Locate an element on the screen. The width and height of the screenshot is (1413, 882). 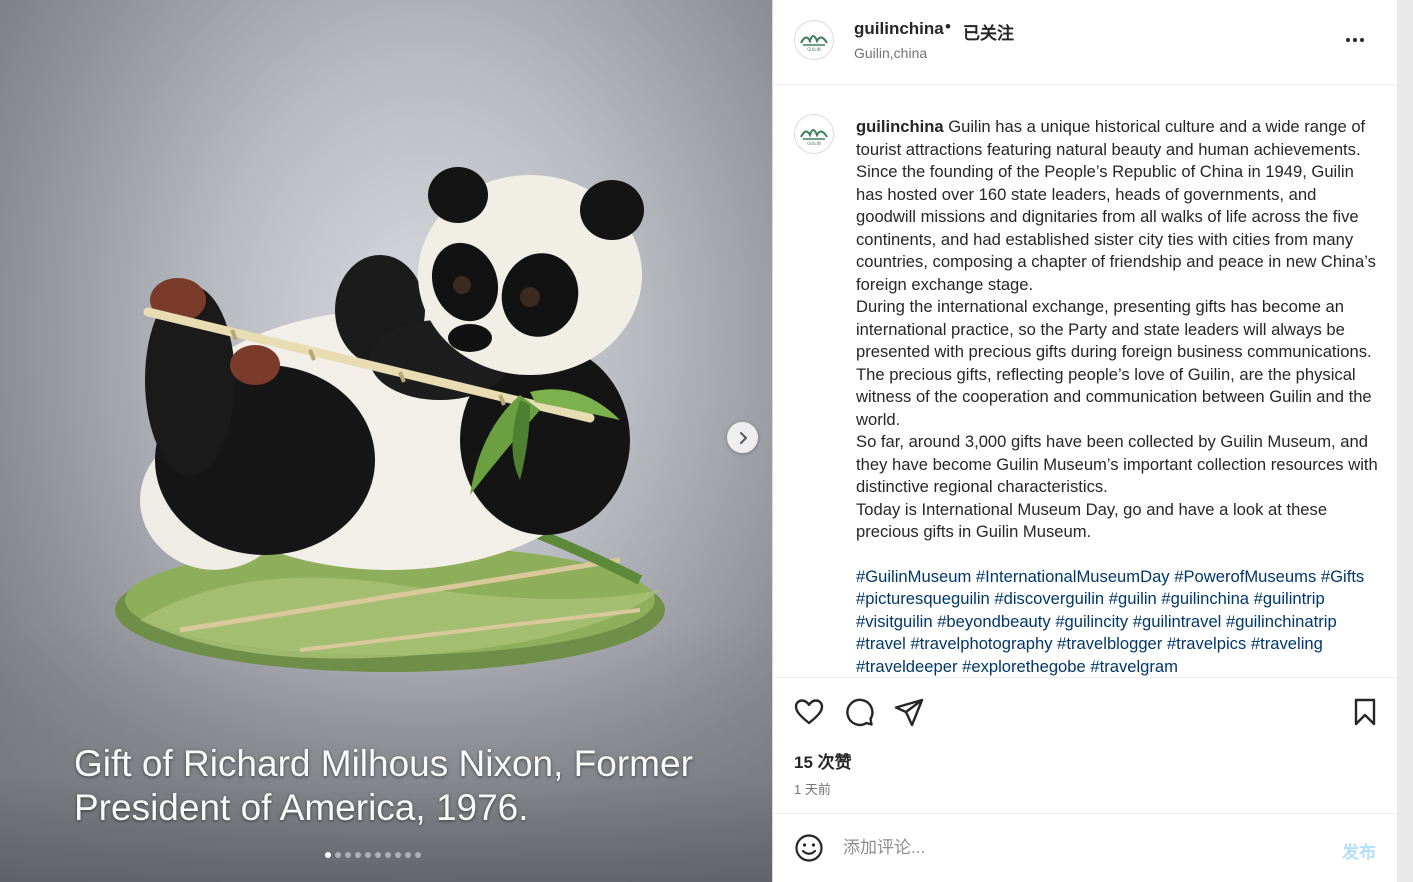
comment-icon is located at coordinates (859, 712).